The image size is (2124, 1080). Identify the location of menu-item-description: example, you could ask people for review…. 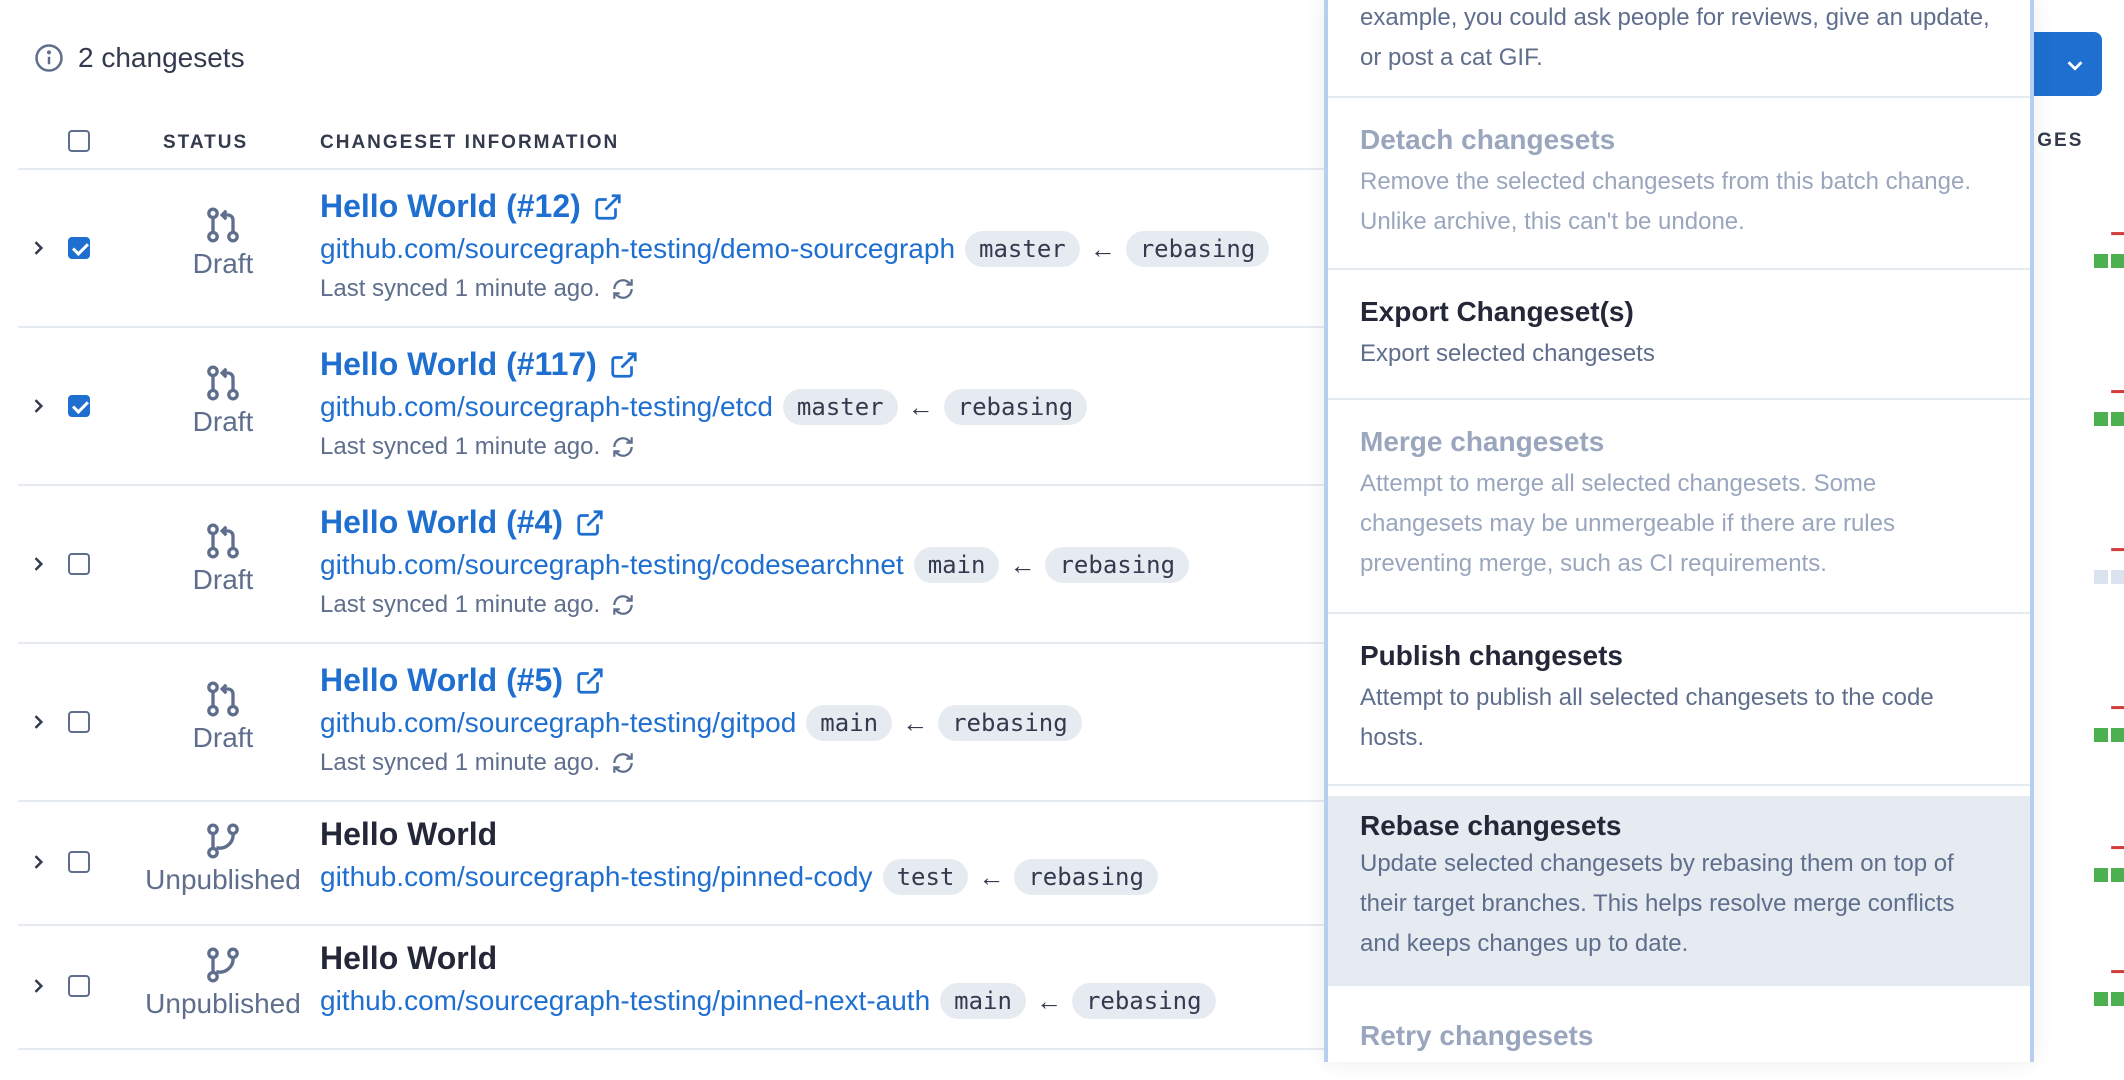
(1675, 37).